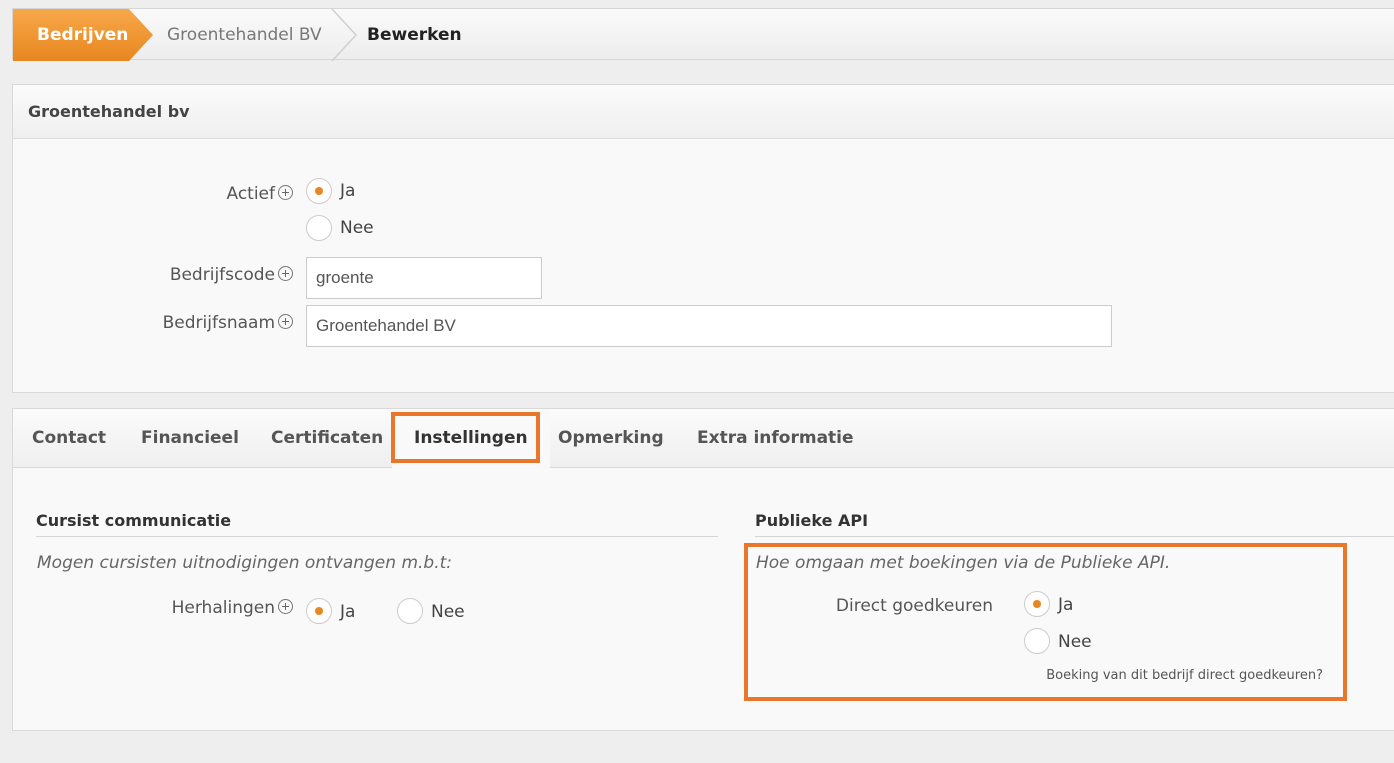 Image resolution: width=1394 pixels, height=763 pixels. I want to click on direct-ja-radio, so click(1037, 604).